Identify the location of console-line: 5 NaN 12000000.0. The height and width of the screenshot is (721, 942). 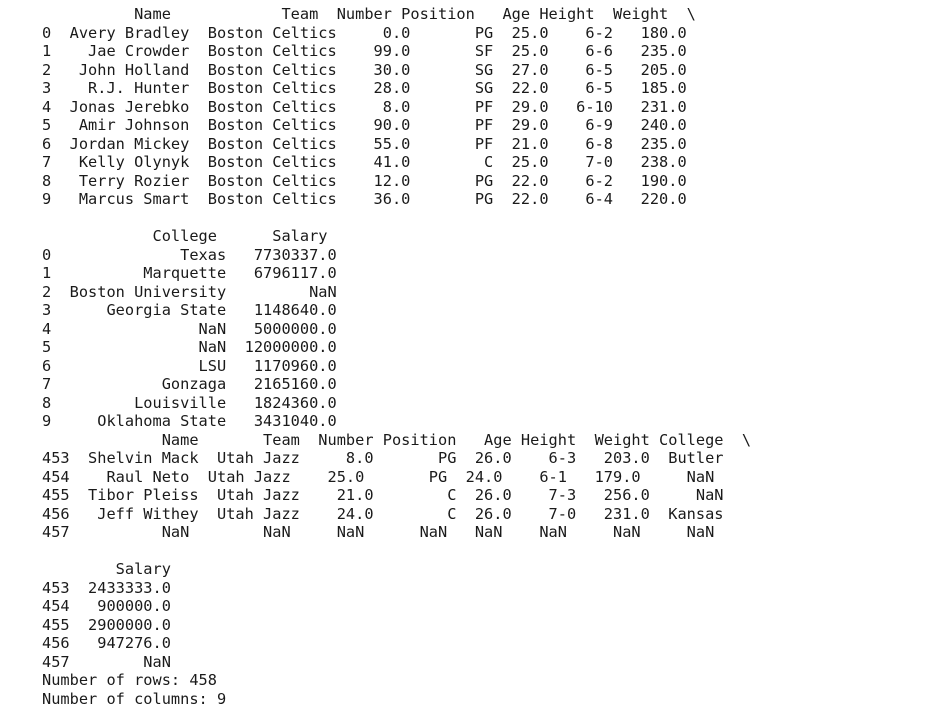
(199, 347).